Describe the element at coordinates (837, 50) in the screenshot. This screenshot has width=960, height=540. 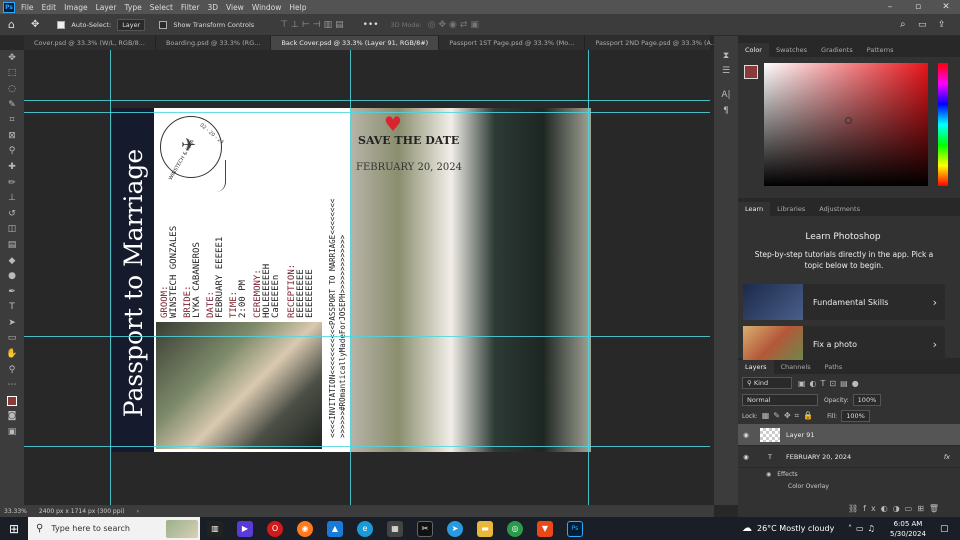
I see `tab-gradients: Gradients` at that location.